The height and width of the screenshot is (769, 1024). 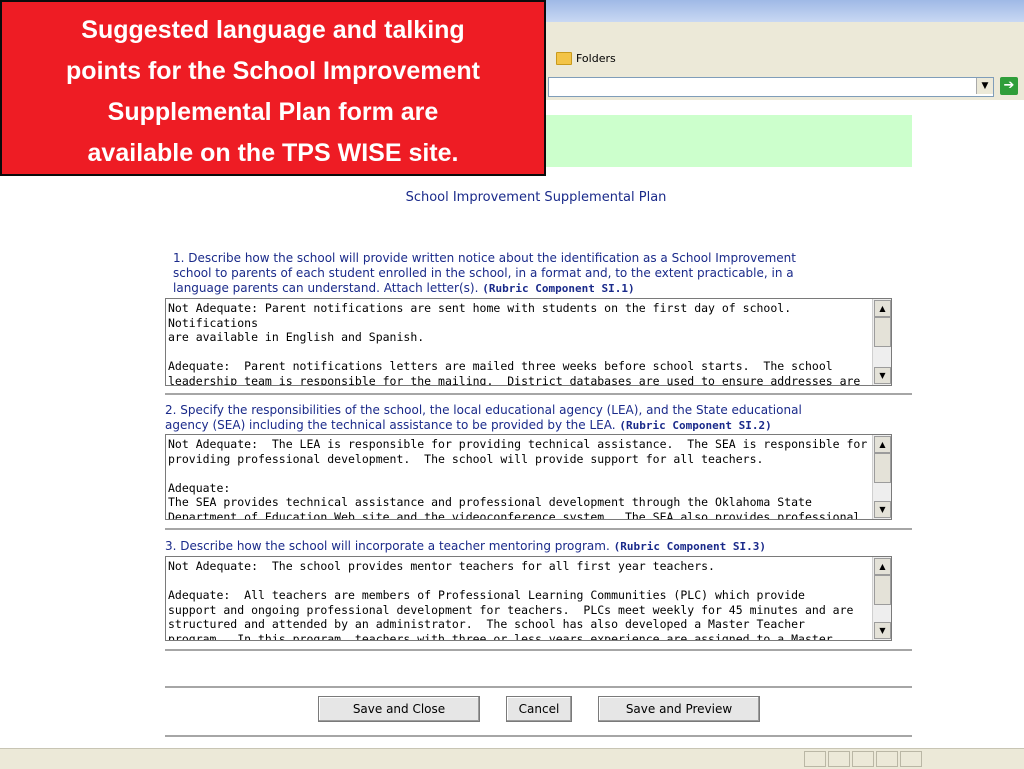 I want to click on answer-3-scrollbar: ▲ ▼, so click(x=881, y=598).